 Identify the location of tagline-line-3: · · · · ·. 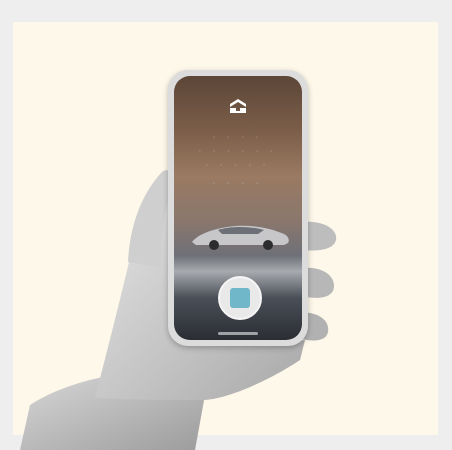
(238, 165).